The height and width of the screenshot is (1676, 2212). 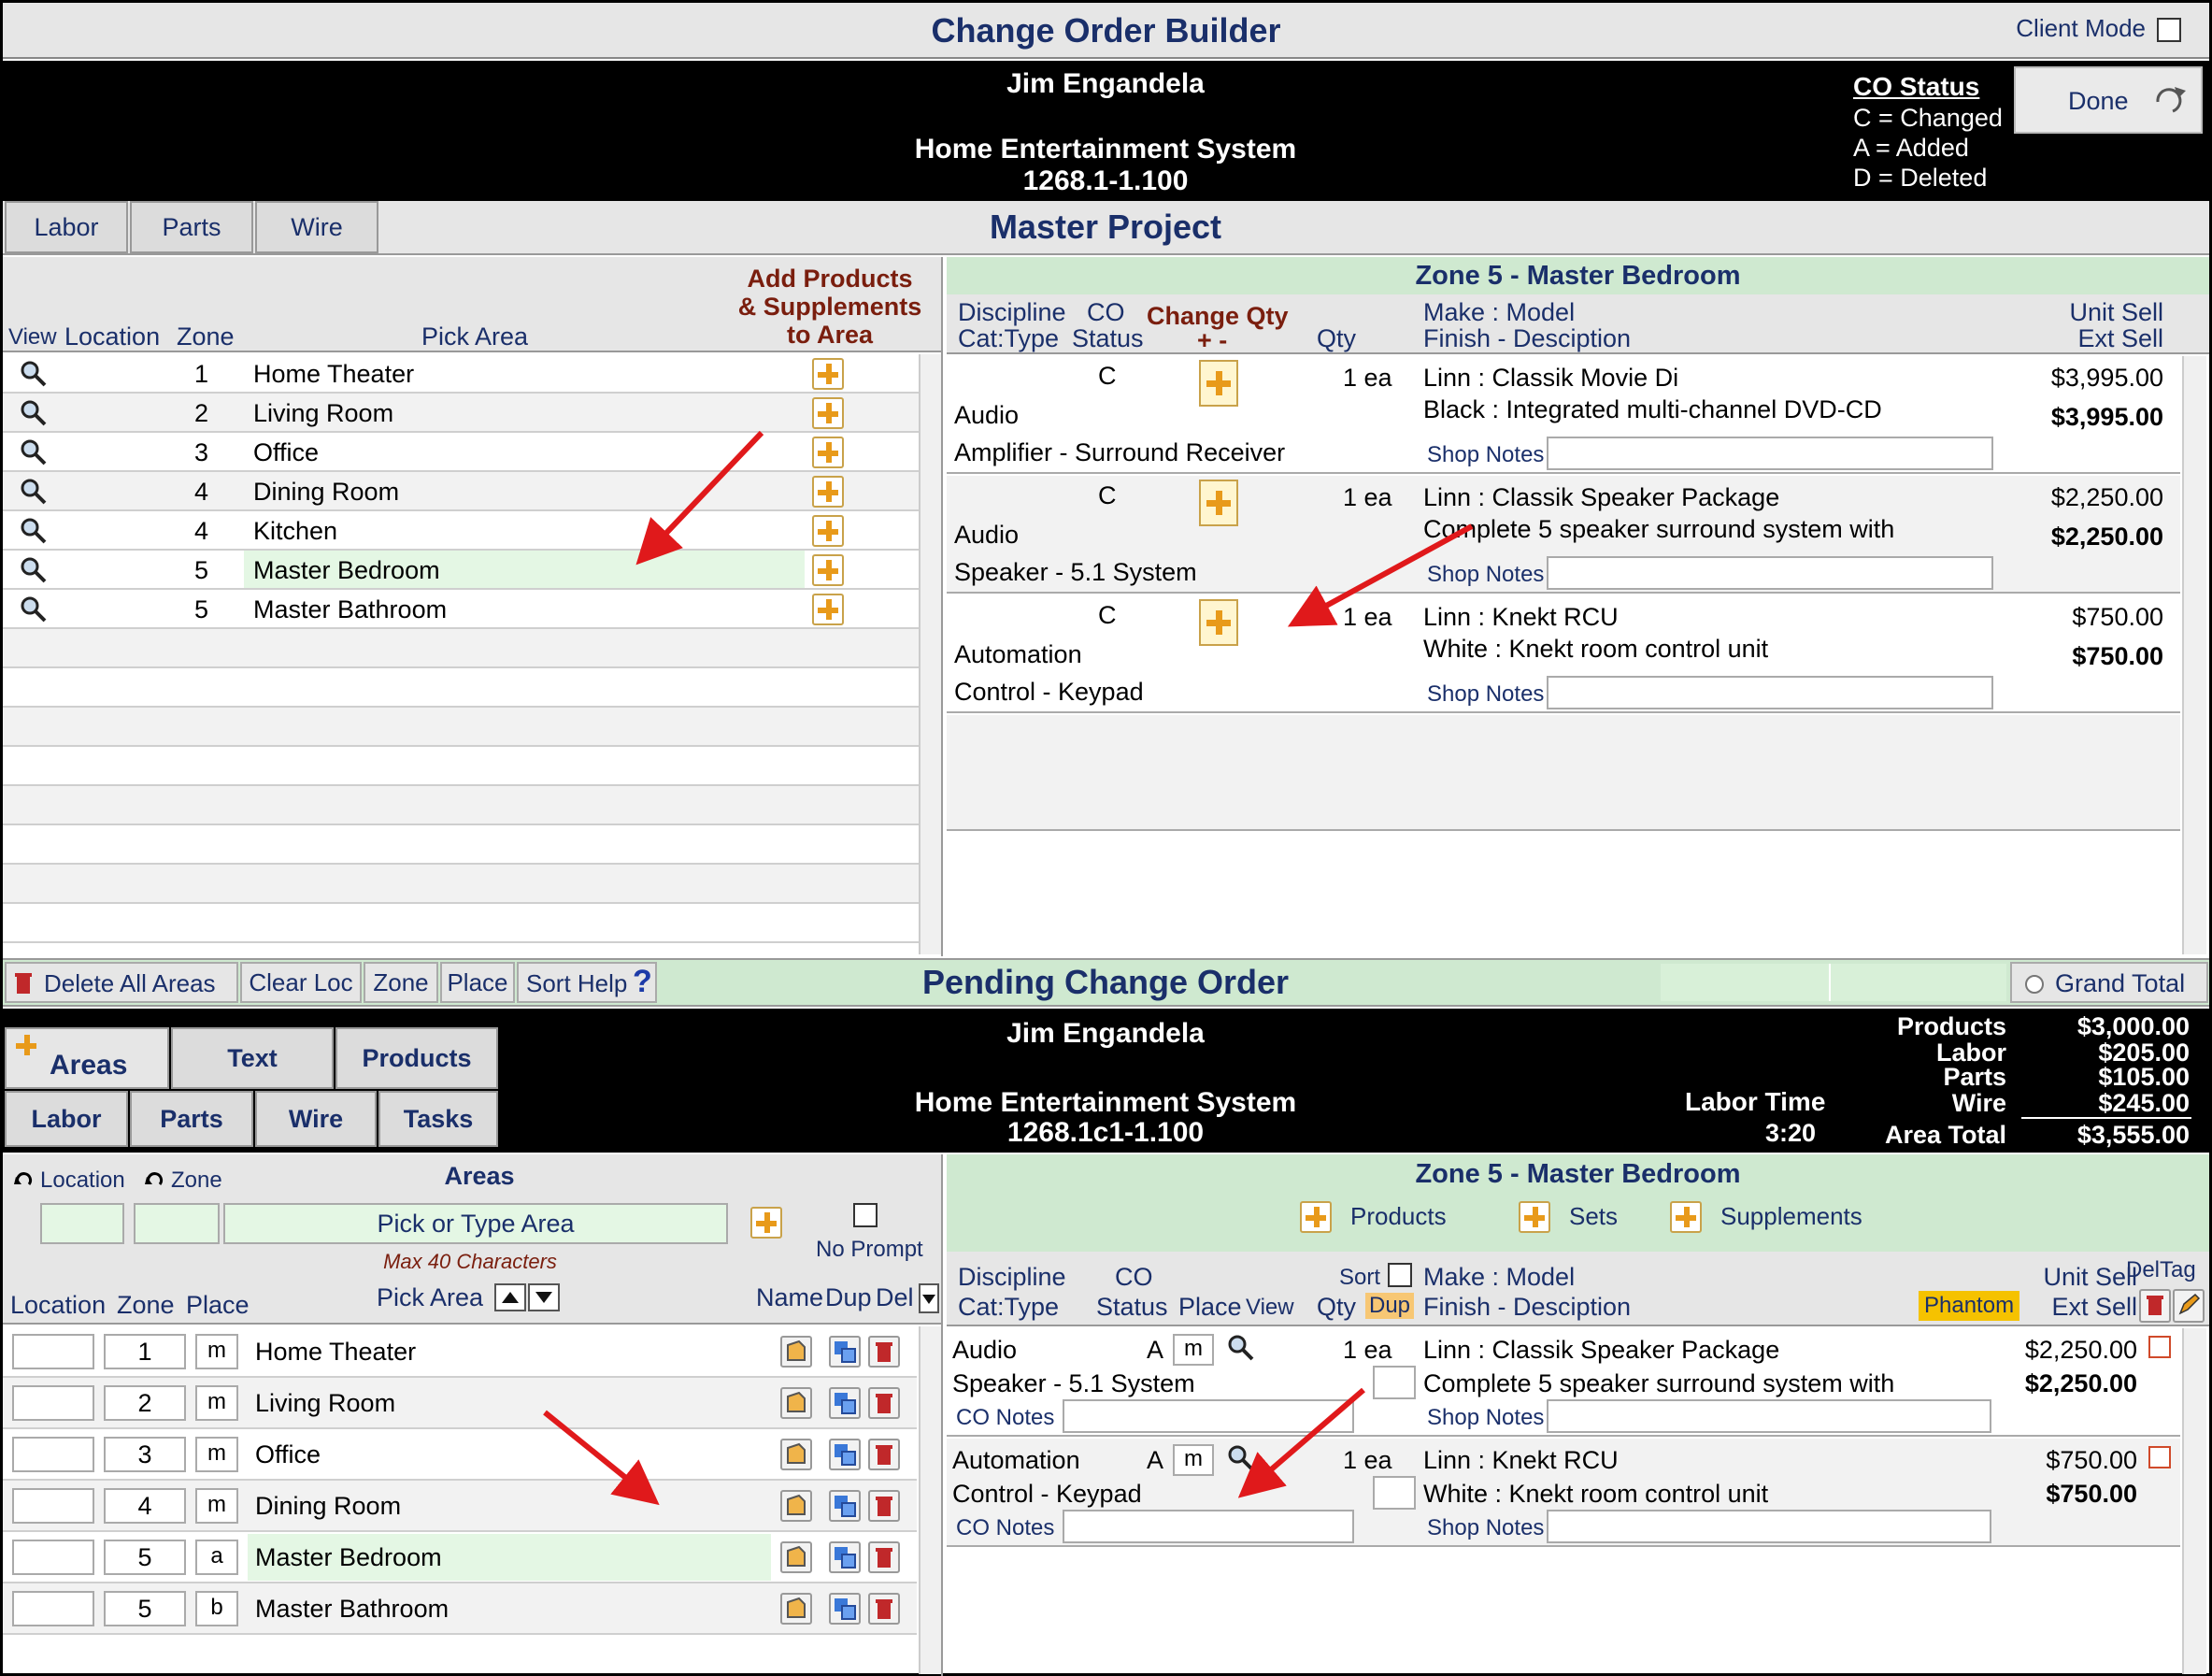 I want to click on area-row-dining-room: 4 Dining Room, so click(x=461, y=492).